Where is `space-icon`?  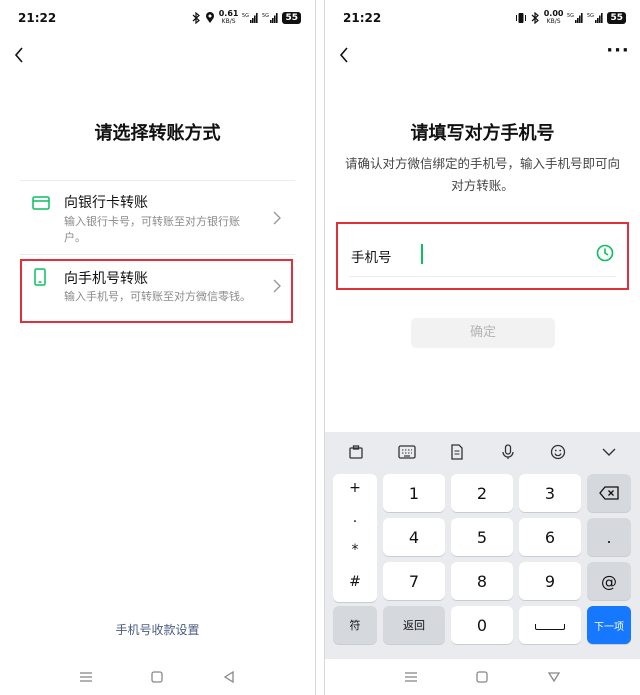
space-icon is located at coordinates (550, 627).